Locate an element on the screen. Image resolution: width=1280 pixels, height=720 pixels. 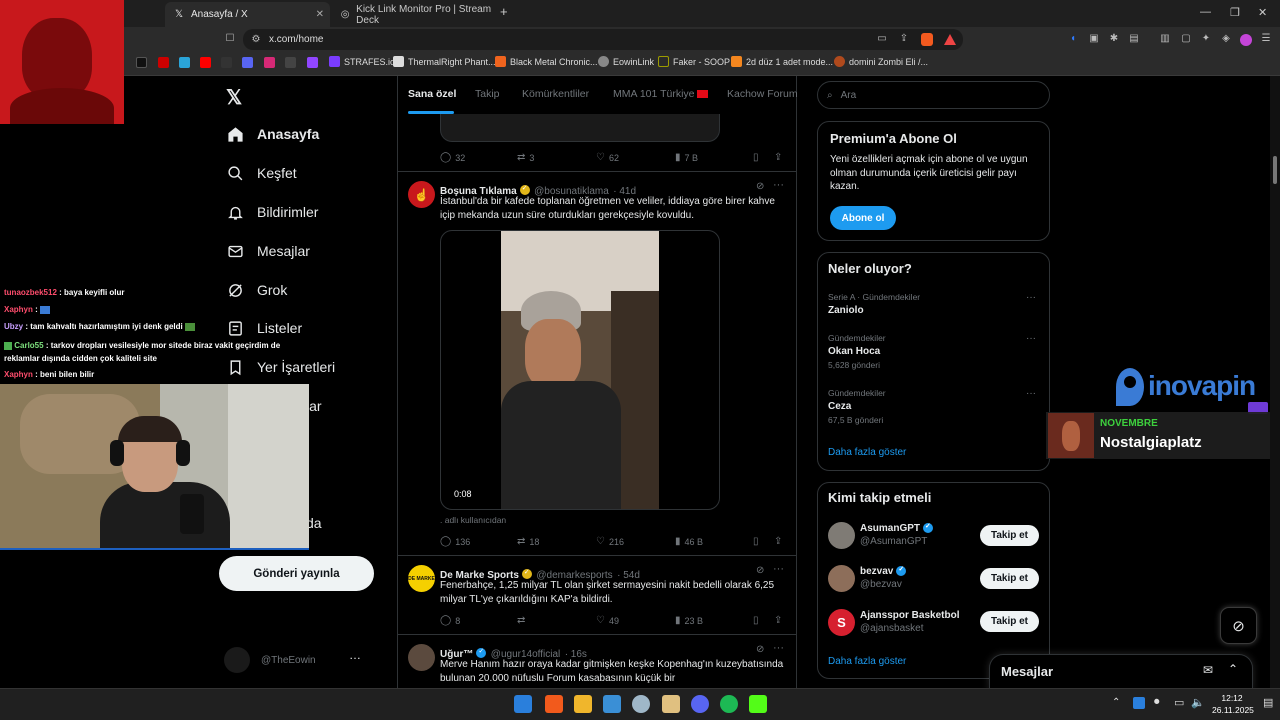
trend-item: Gündemdekiler Ceza 67,5 B gönderi is located at coordinates (857, 406).